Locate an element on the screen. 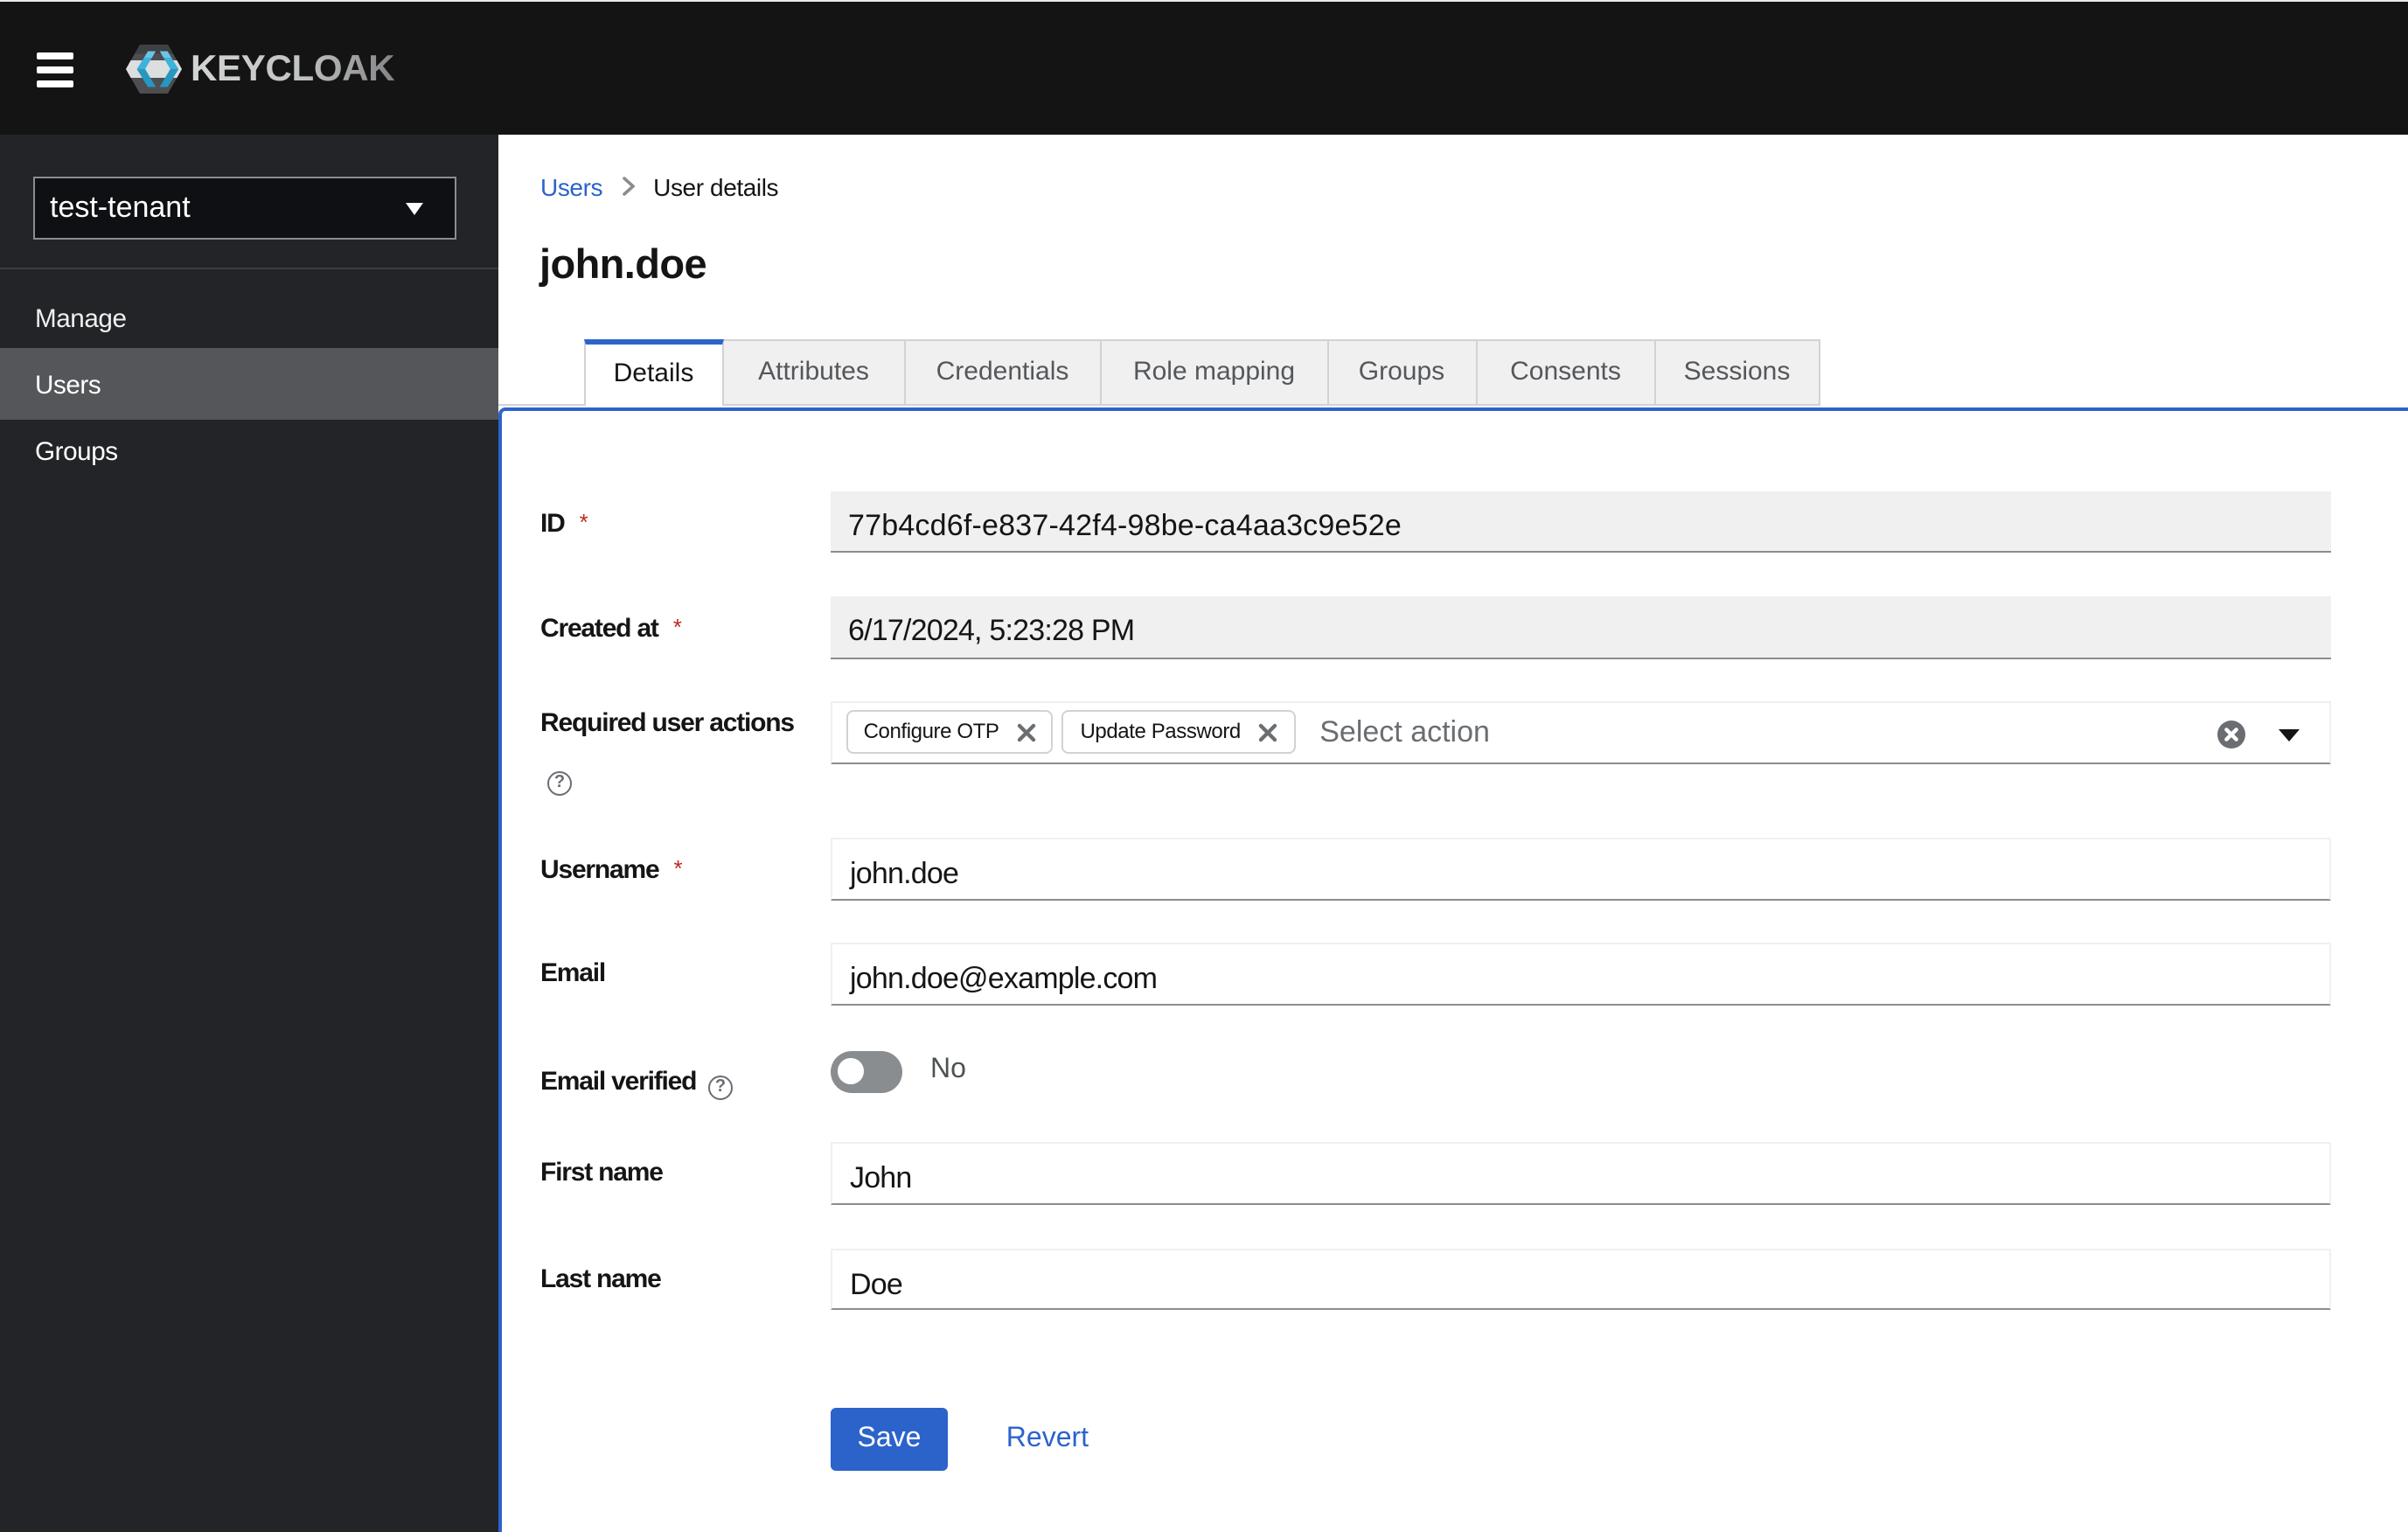 The width and height of the screenshot is (2408, 1532). svg-text: KEYCLOAK is located at coordinates (291, 66).